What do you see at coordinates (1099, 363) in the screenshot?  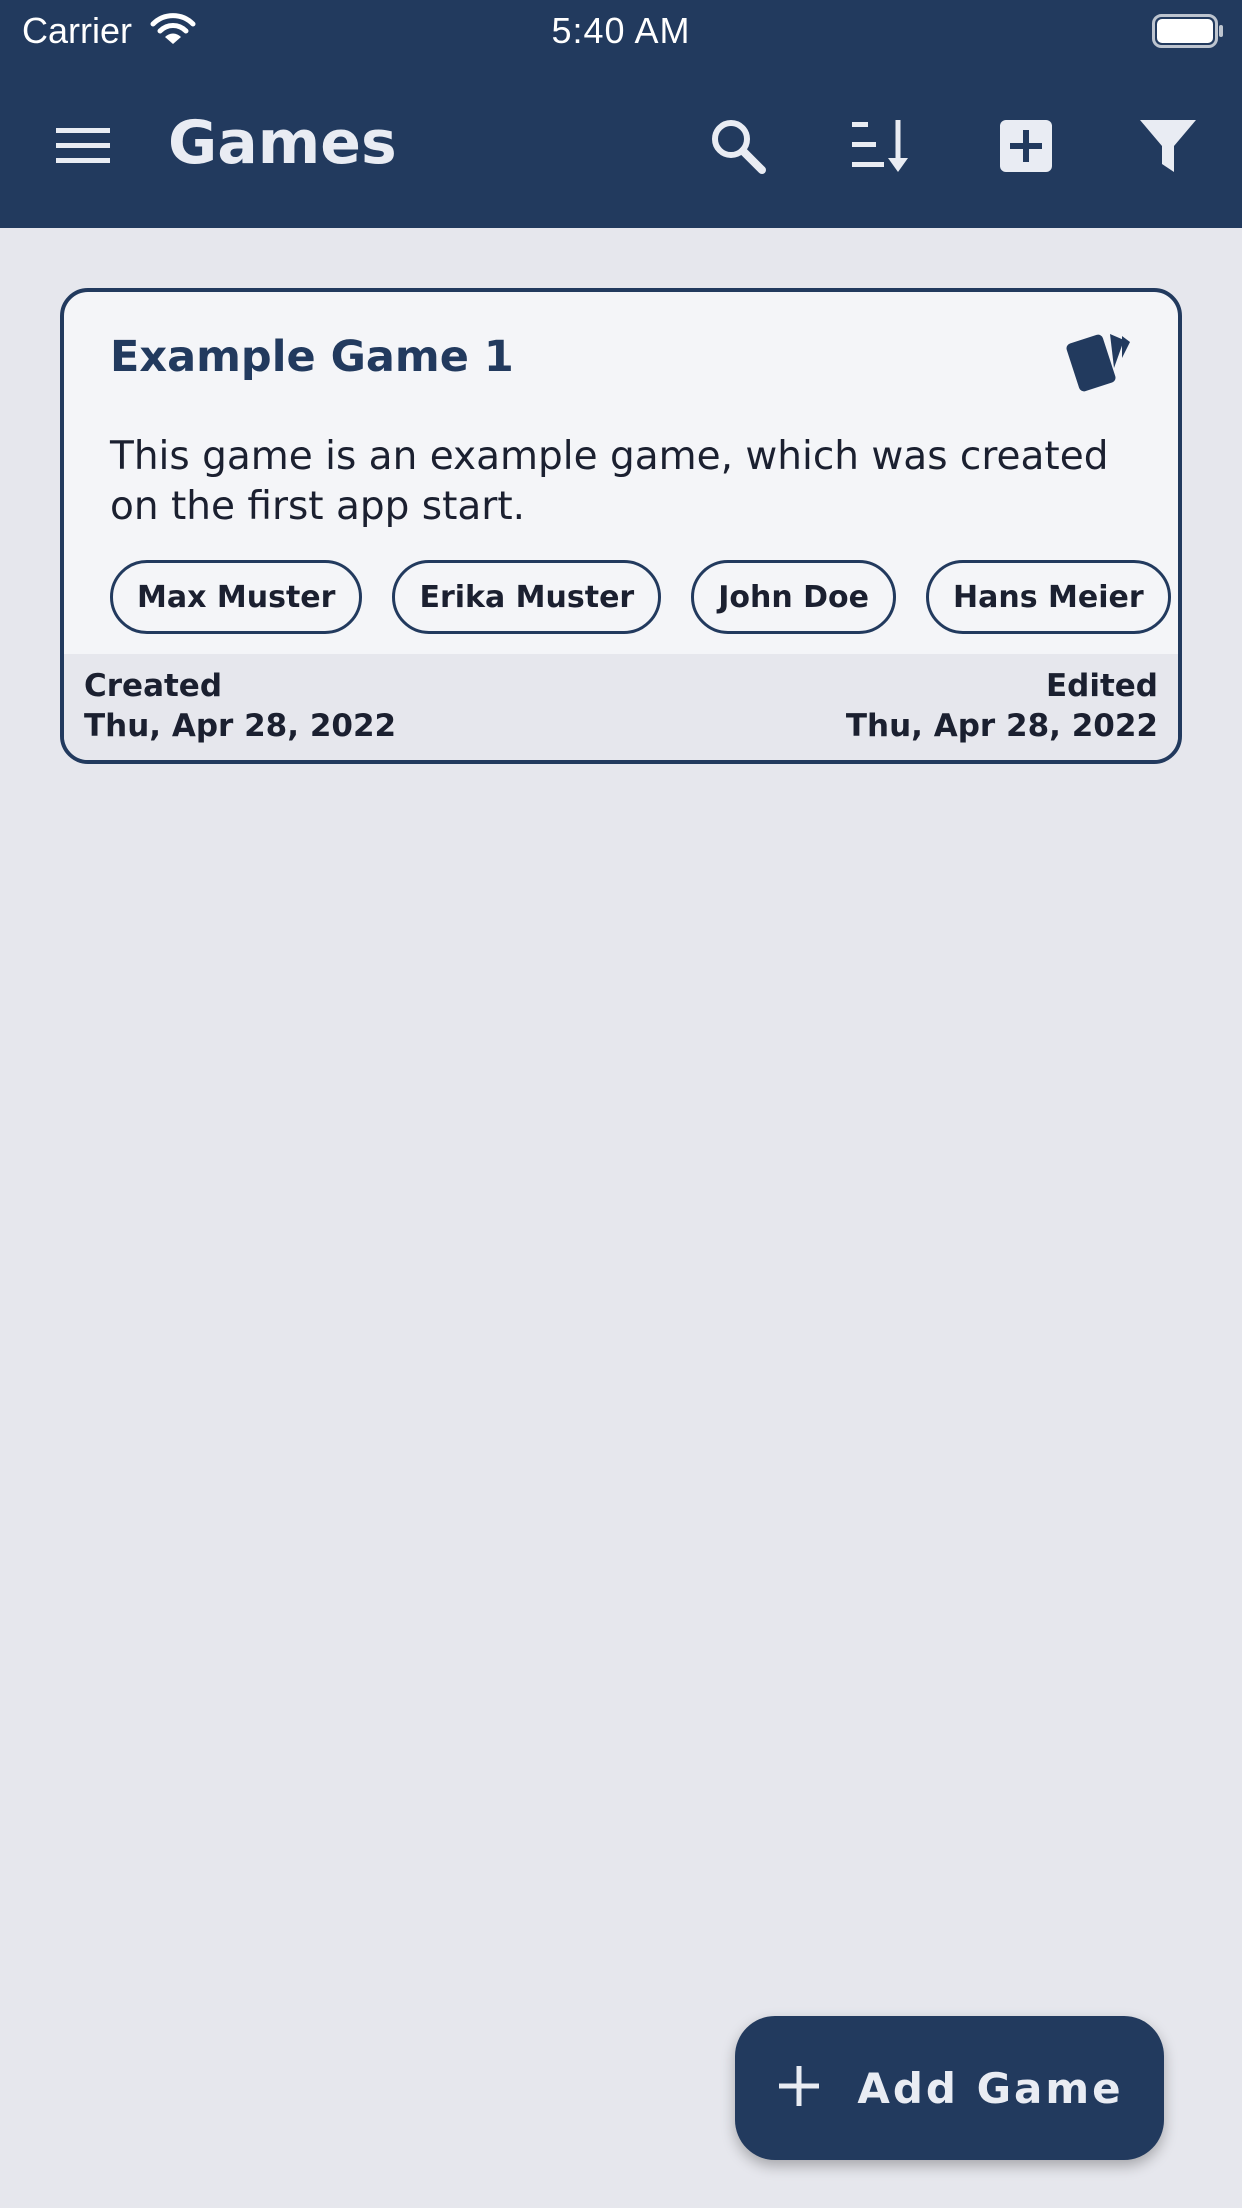 I see `cards-icon` at bounding box center [1099, 363].